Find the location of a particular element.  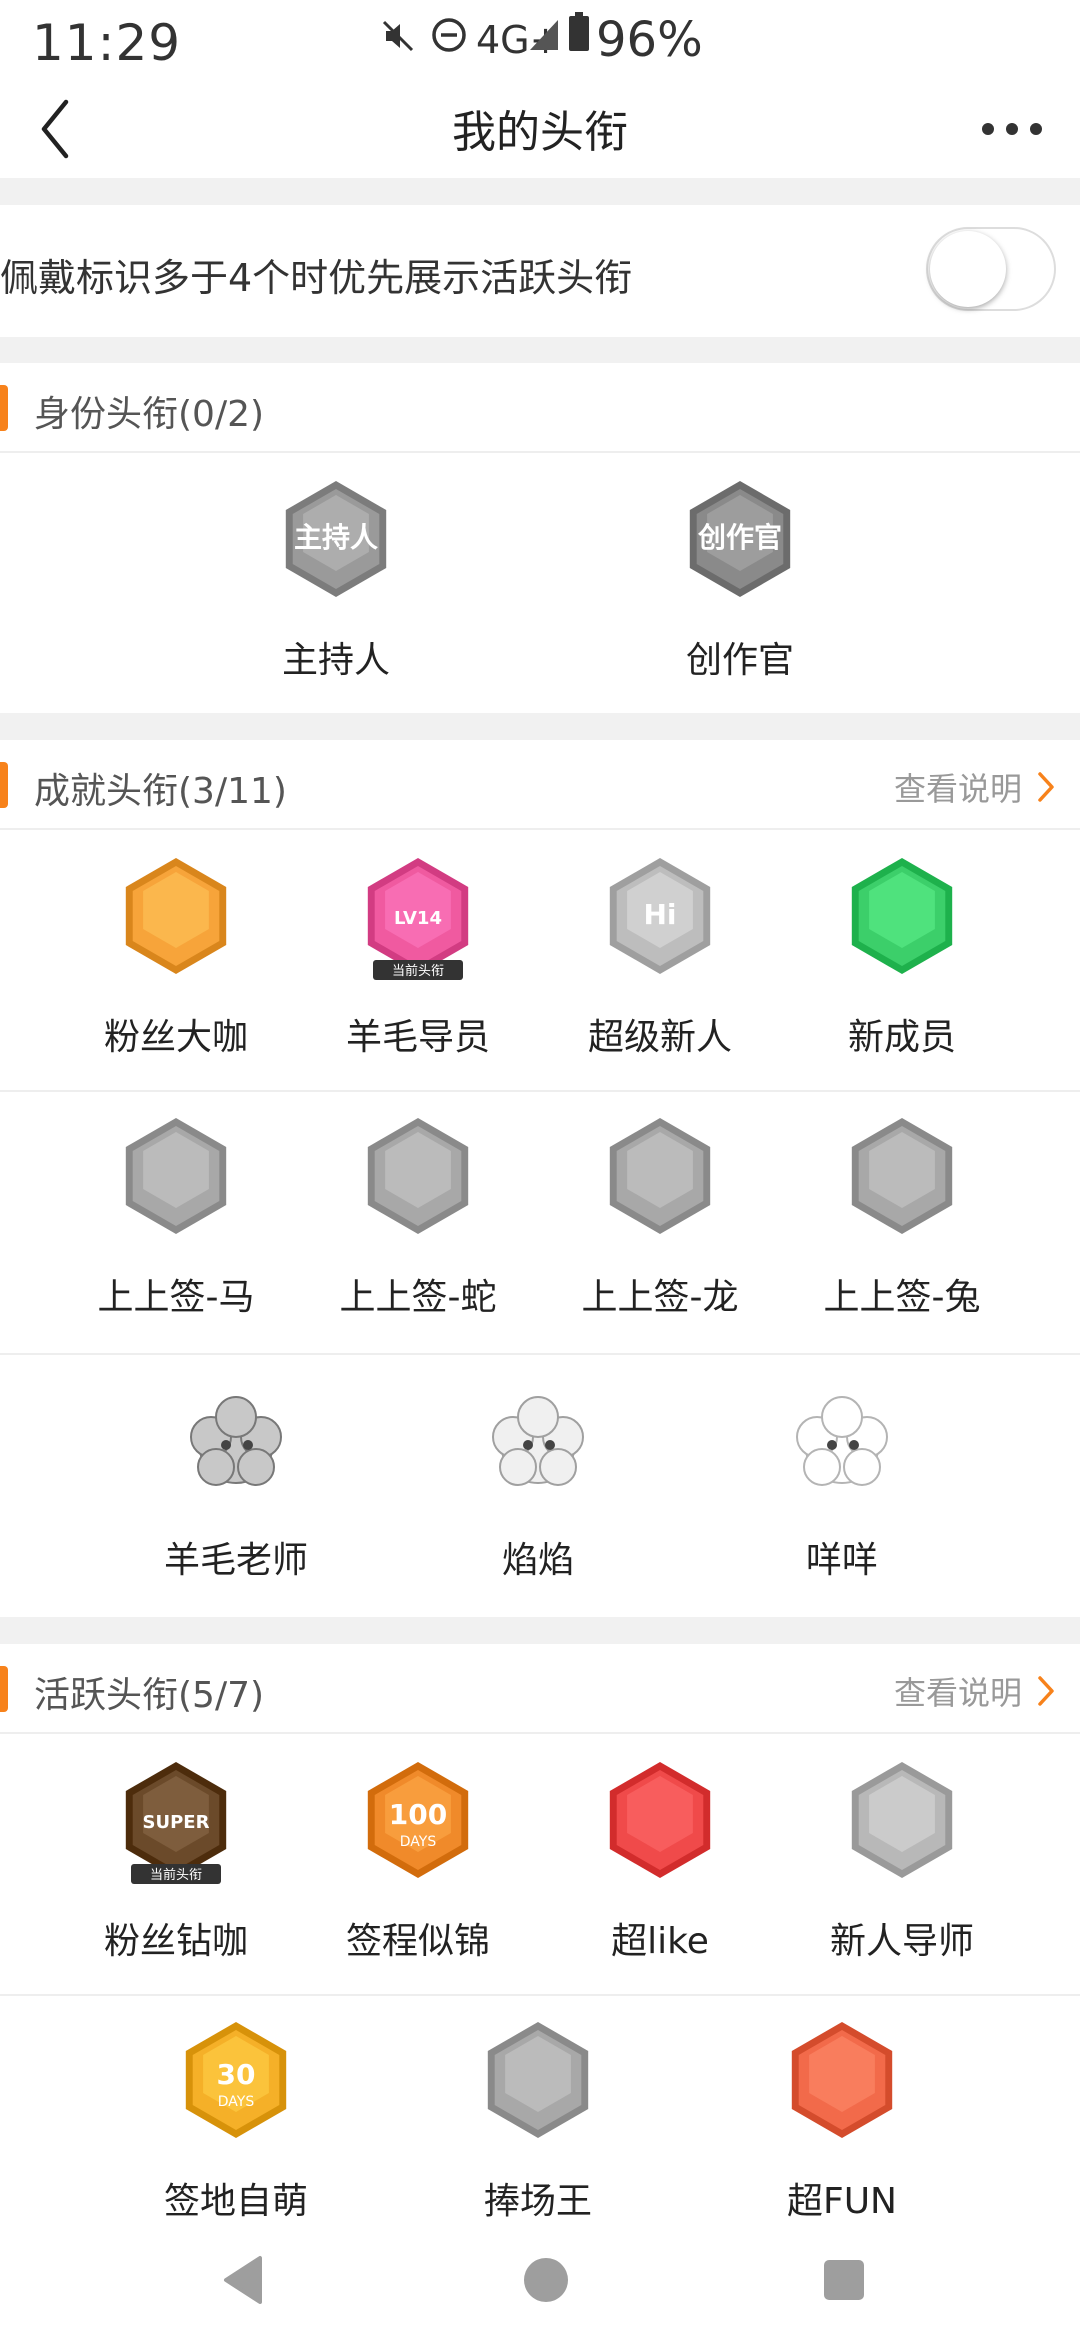

clock: 11:29 is located at coordinates (107, 43).